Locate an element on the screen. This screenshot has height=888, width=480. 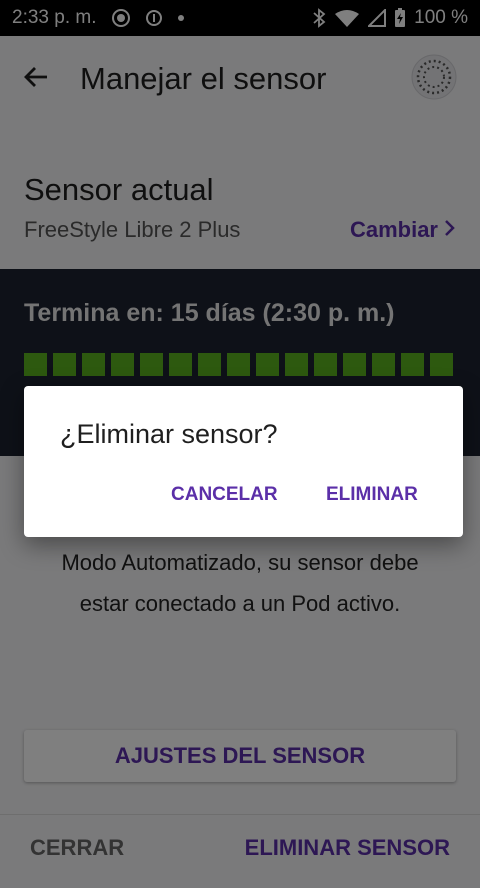
dialog-confirm-button: ELIMINAR is located at coordinates (372, 495).